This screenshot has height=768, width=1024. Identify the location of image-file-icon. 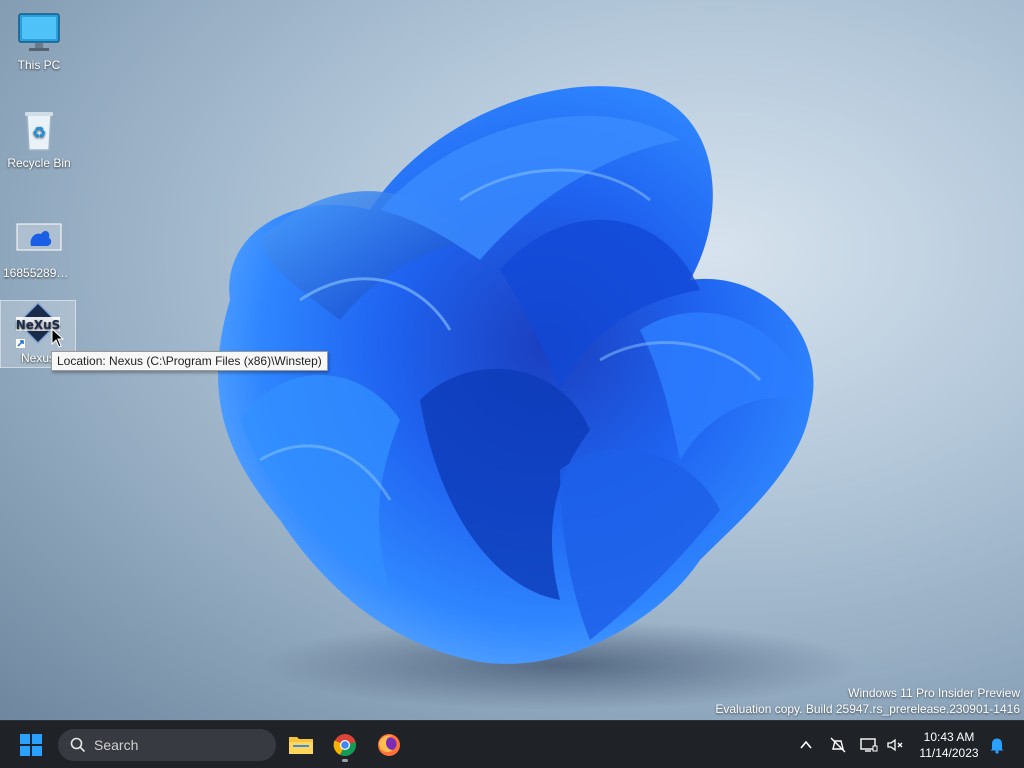
(39, 240).